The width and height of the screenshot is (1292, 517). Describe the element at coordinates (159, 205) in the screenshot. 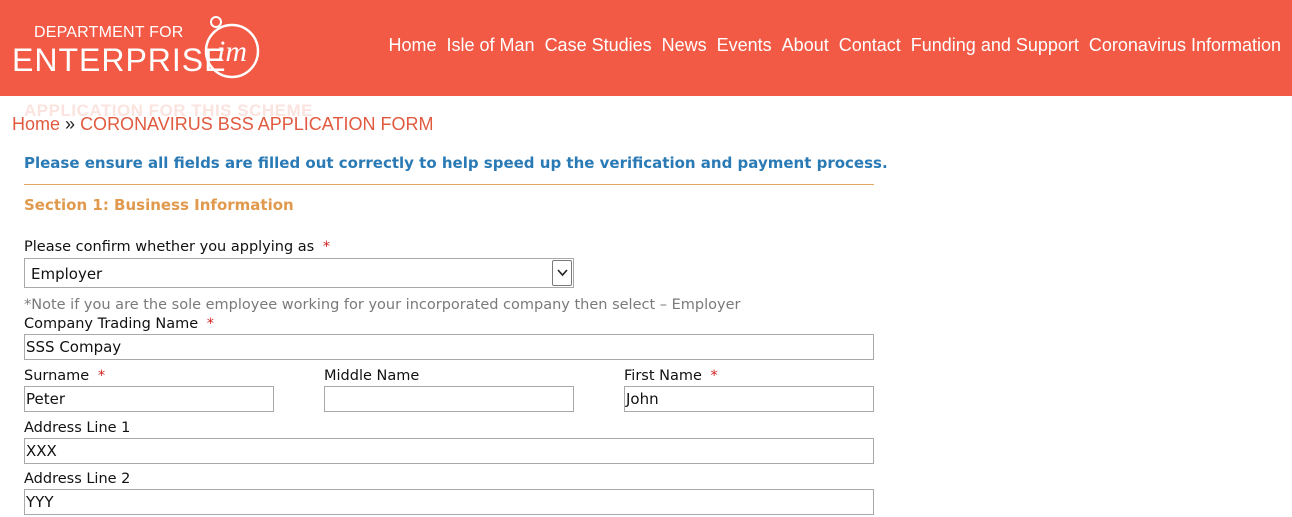

I see `section-title: Section 1: Business Information` at that location.